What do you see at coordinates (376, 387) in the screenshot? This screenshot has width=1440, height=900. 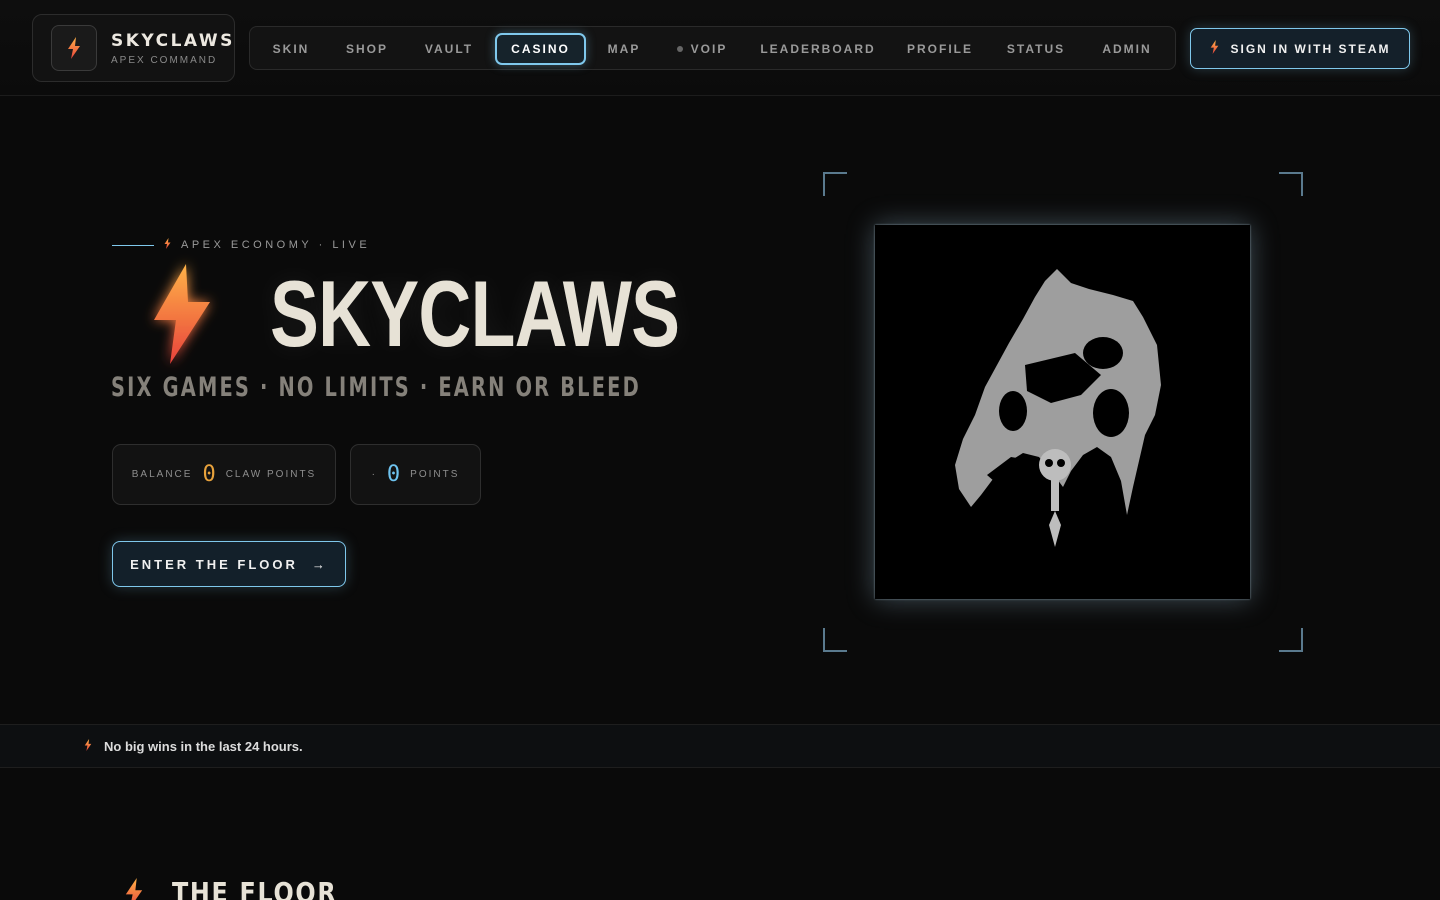 I see `hero-tagline: SIX GAMES · NO LIMITS · EARN OR BLEED` at bounding box center [376, 387].